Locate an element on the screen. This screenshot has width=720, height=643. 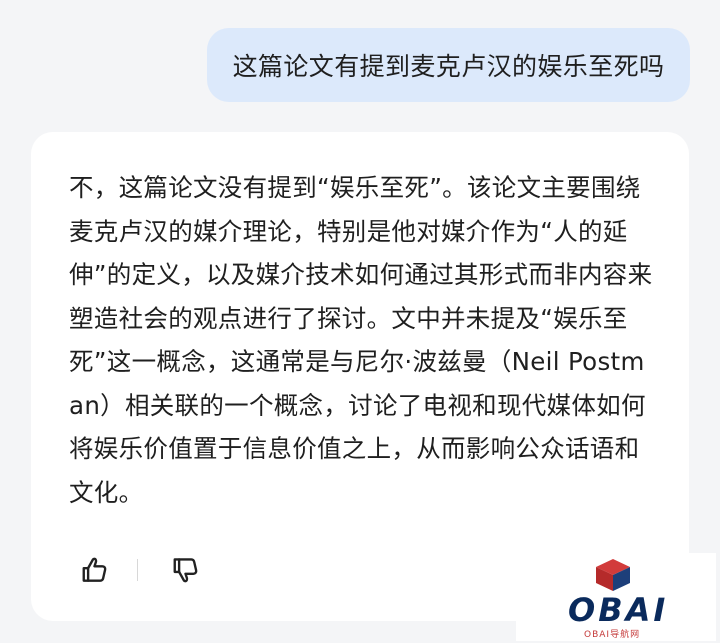
like-button is located at coordinates (95, 570).